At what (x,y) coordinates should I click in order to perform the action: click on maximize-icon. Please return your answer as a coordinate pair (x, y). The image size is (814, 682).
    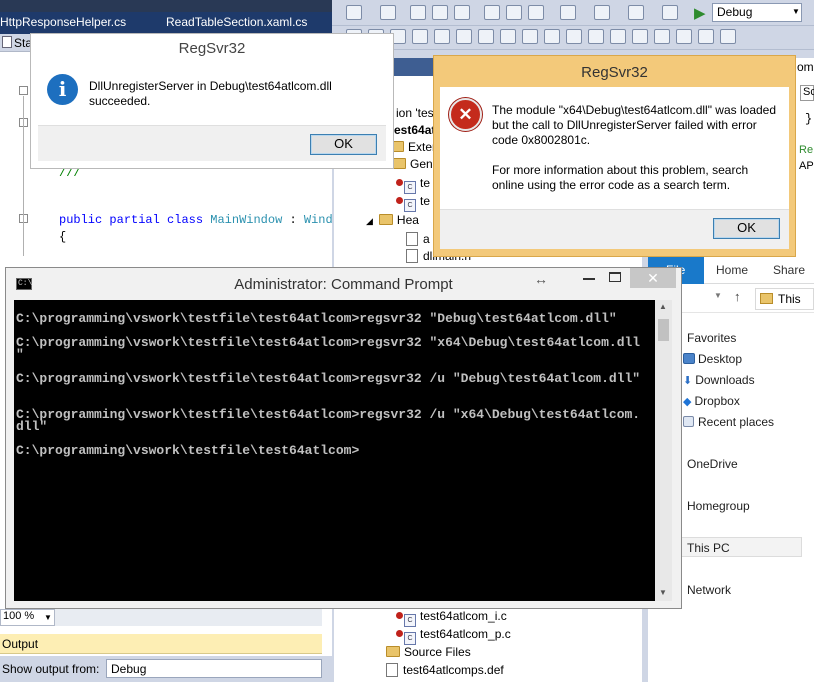
    Looking at the image, I should click on (615, 277).